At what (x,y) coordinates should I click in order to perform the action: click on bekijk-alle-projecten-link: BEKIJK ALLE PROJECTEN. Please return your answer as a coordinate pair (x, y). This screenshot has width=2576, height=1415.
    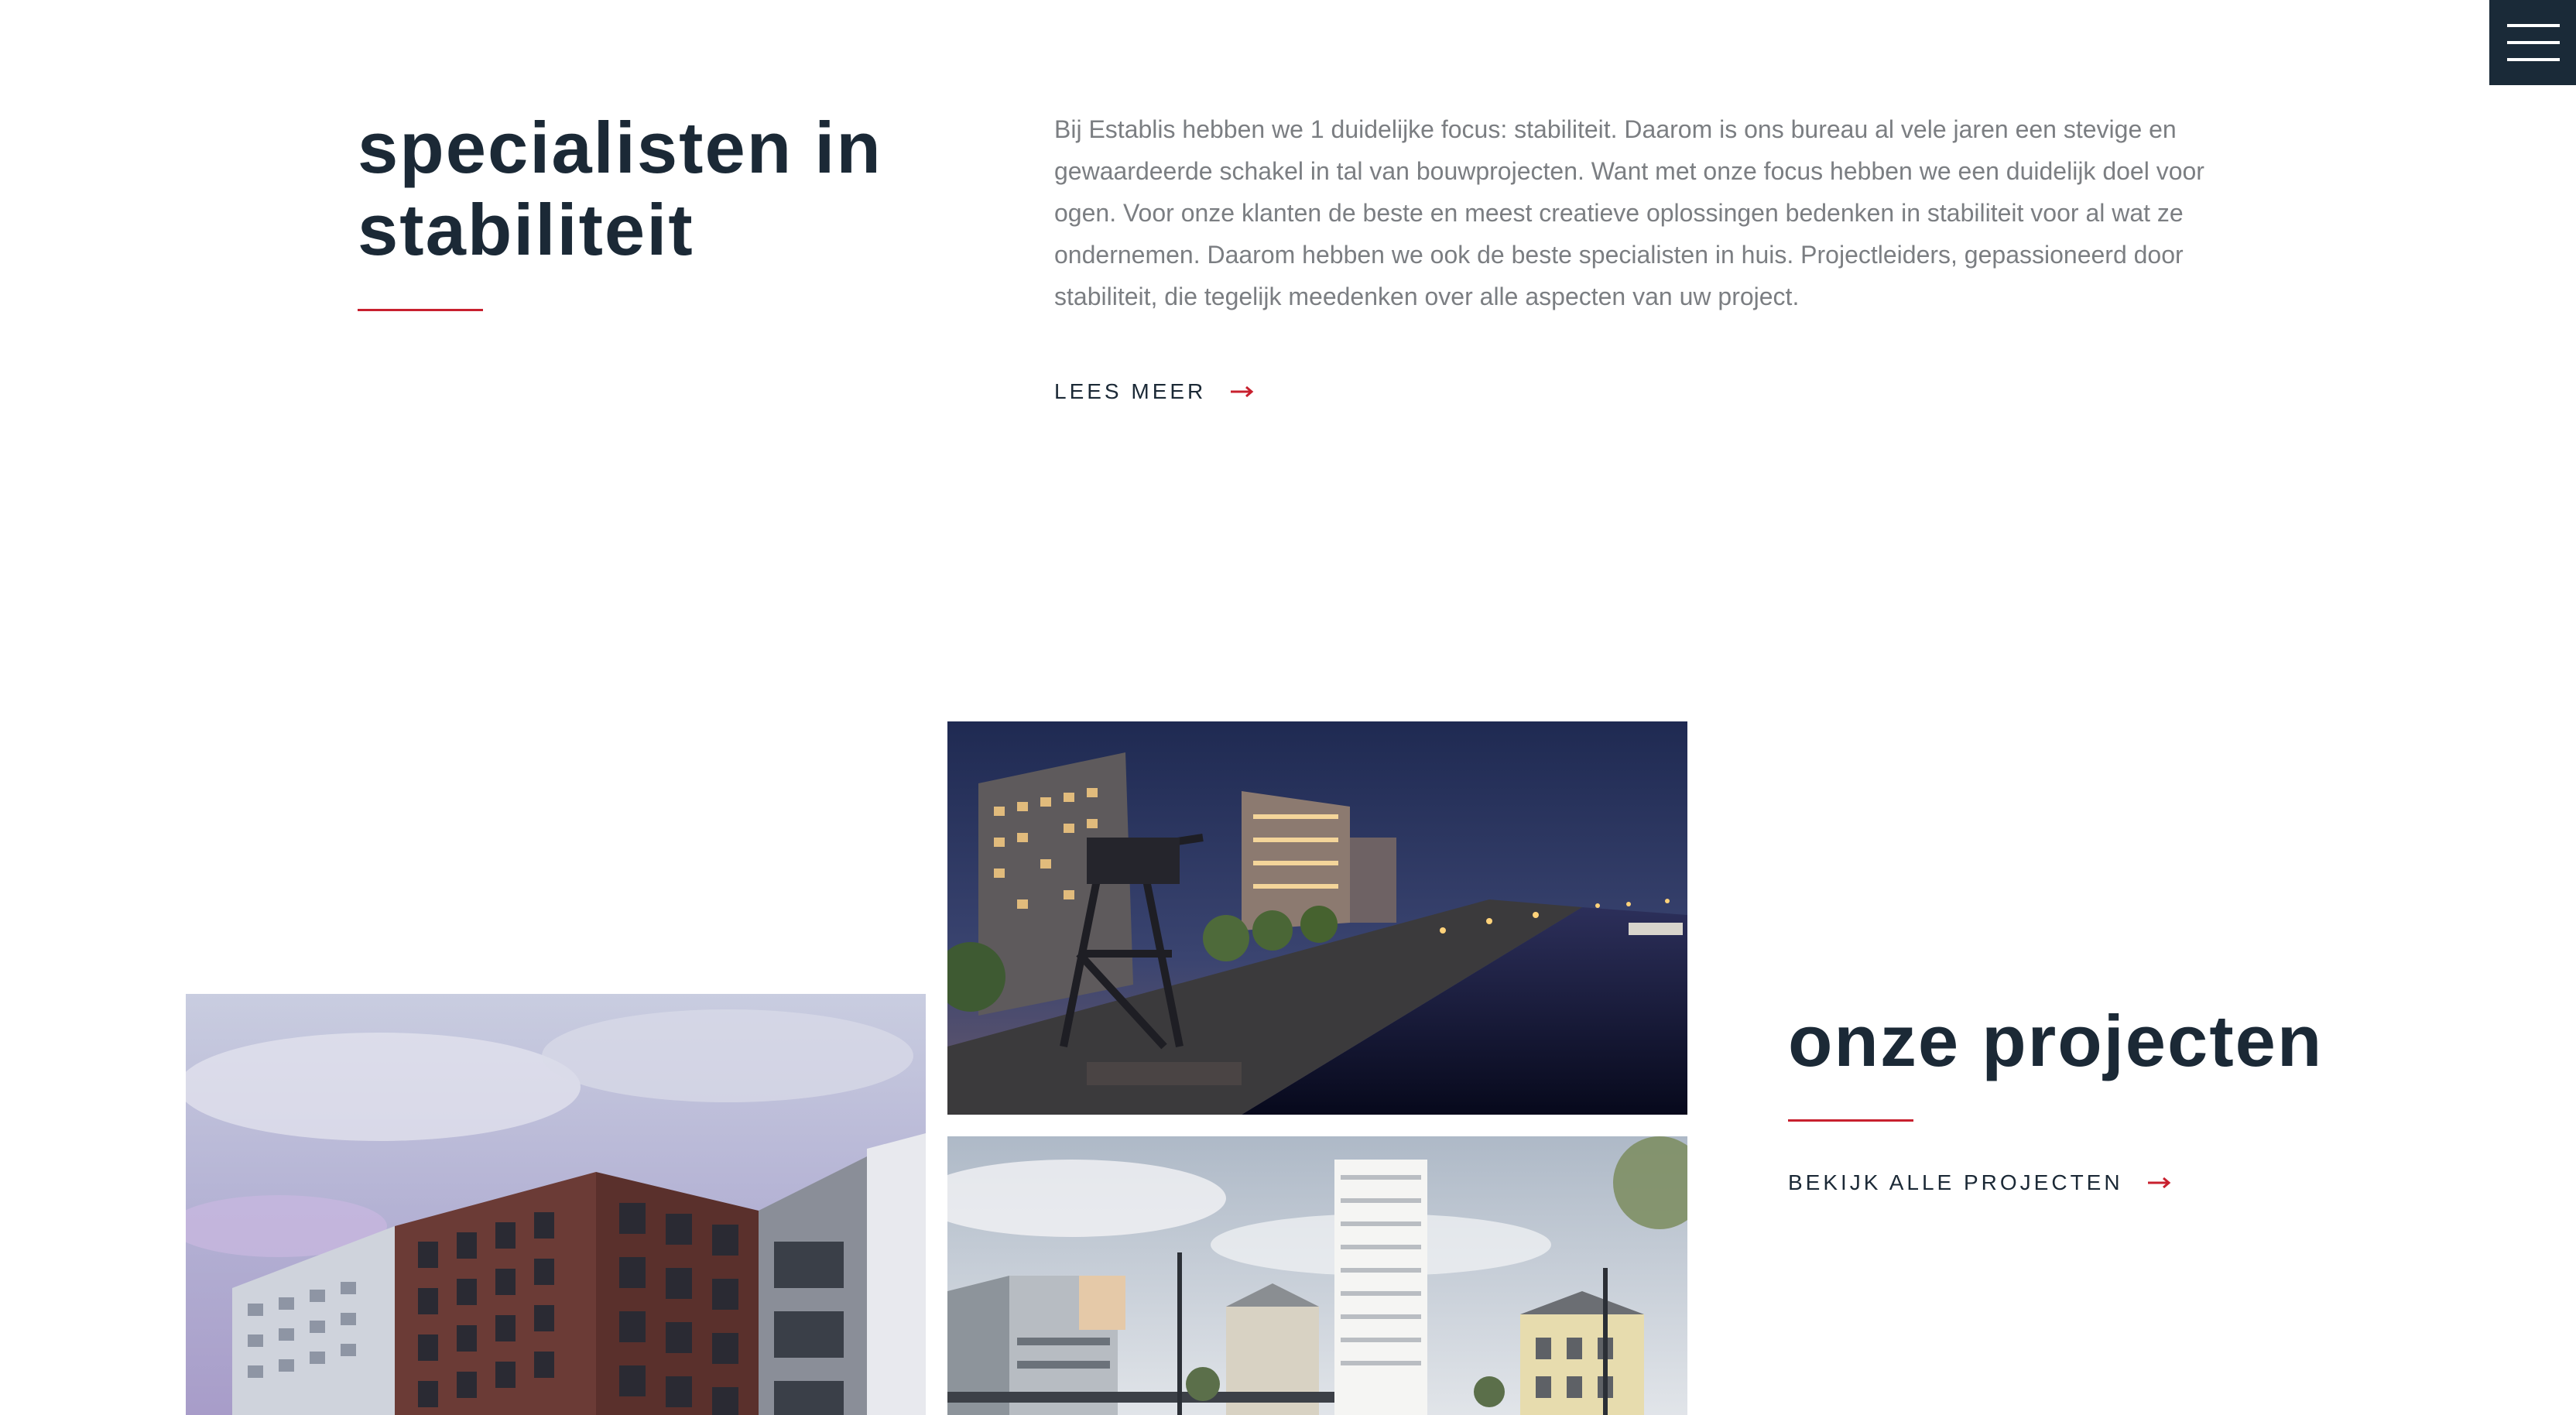
    Looking at the image, I should click on (1981, 1182).